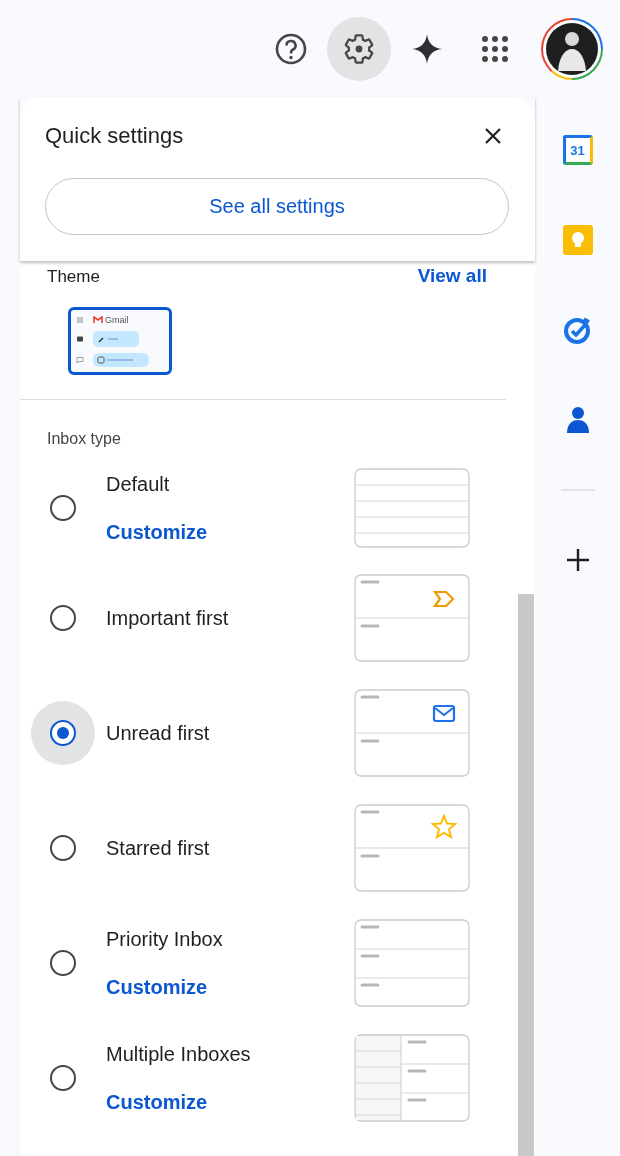 The image size is (620, 1156). What do you see at coordinates (230, 617) in the screenshot?
I see `option-label: Important first` at bounding box center [230, 617].